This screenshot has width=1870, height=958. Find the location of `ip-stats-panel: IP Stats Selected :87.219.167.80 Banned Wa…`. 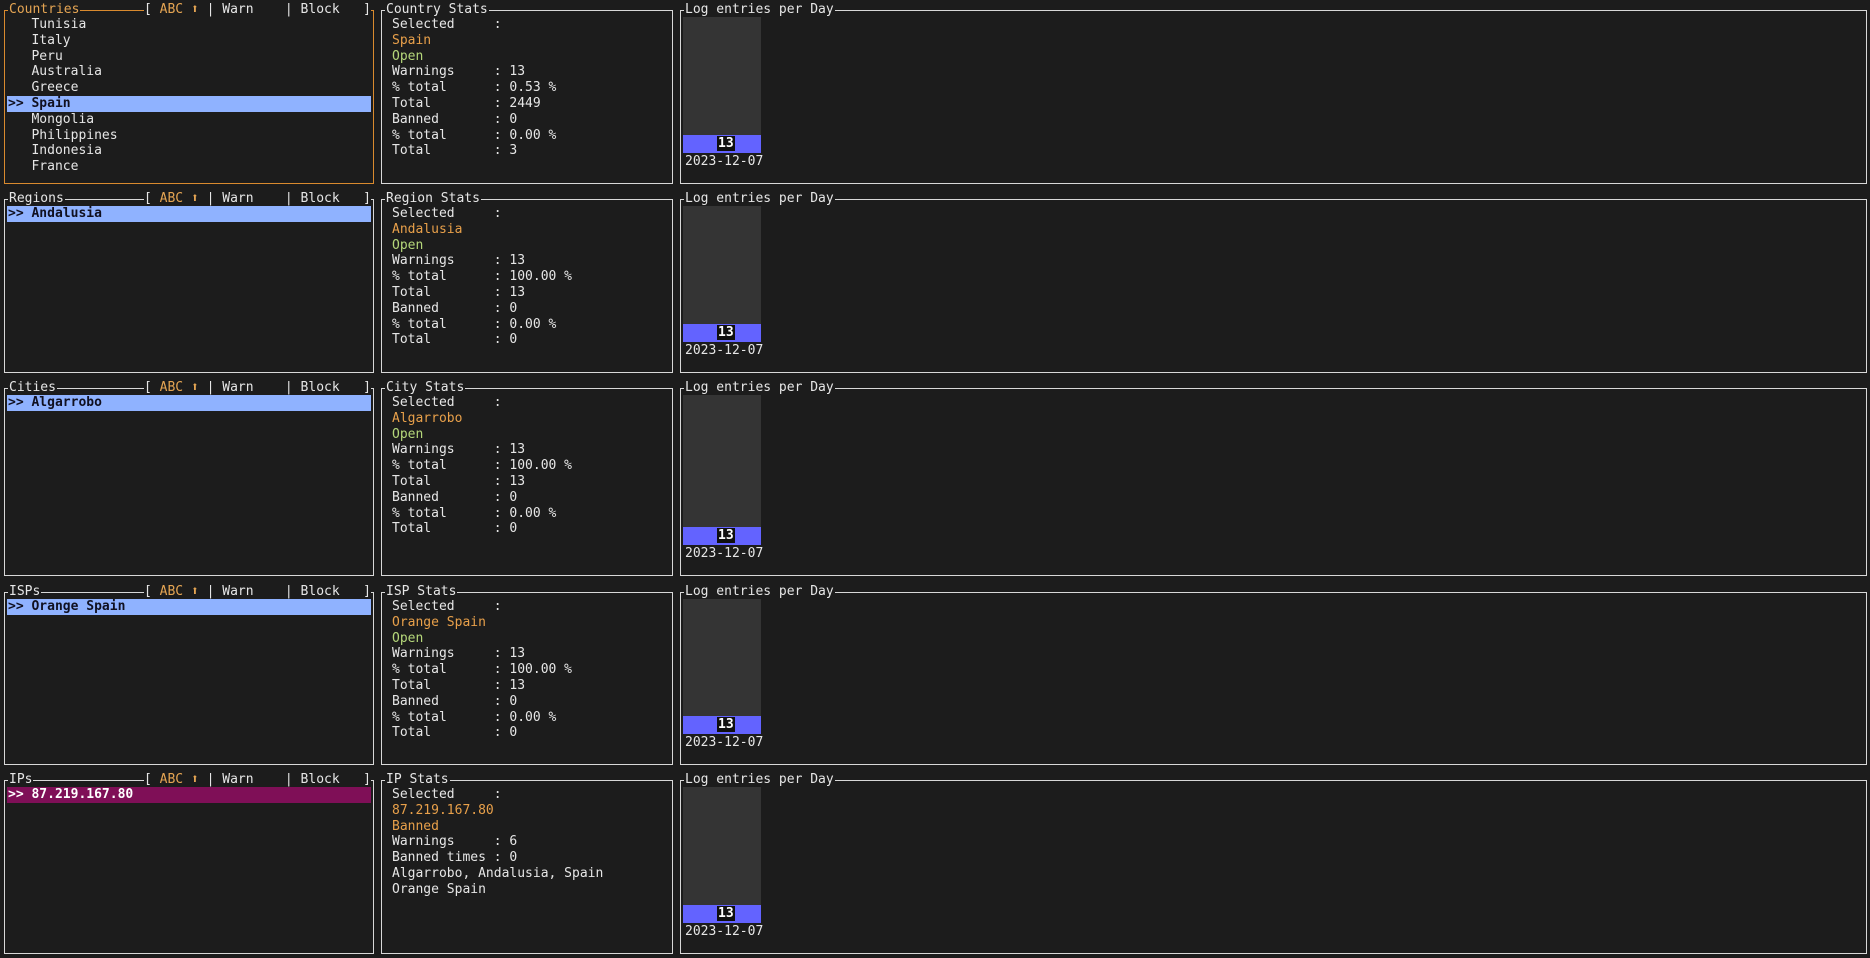

ip-stats-panel: IP Stats Selected :87.219.167.80 Banned Wa… is located at coordinates (527, 863).